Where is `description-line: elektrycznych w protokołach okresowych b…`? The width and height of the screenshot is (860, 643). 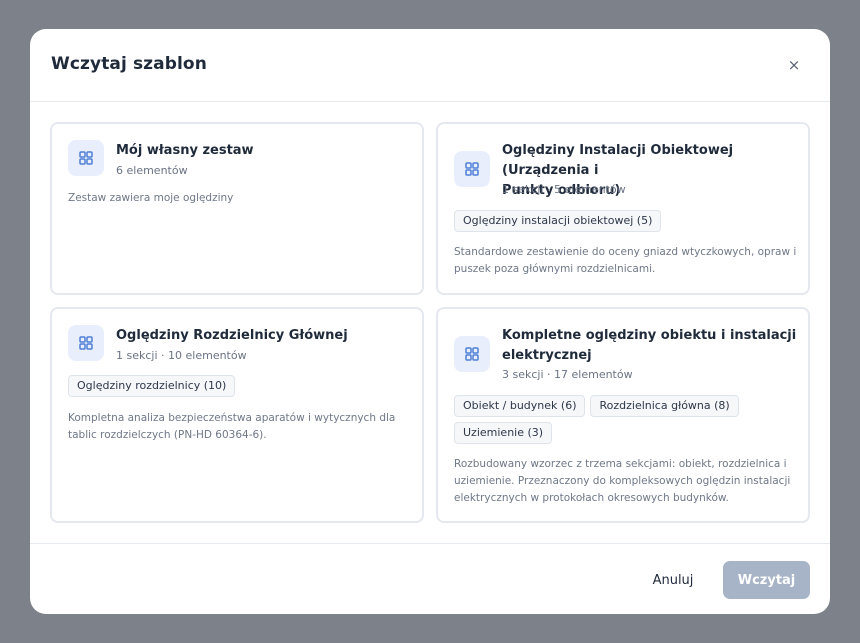 description-line: elektrycznych w protokołach okresowych b… is located at coordinates (591, 498).